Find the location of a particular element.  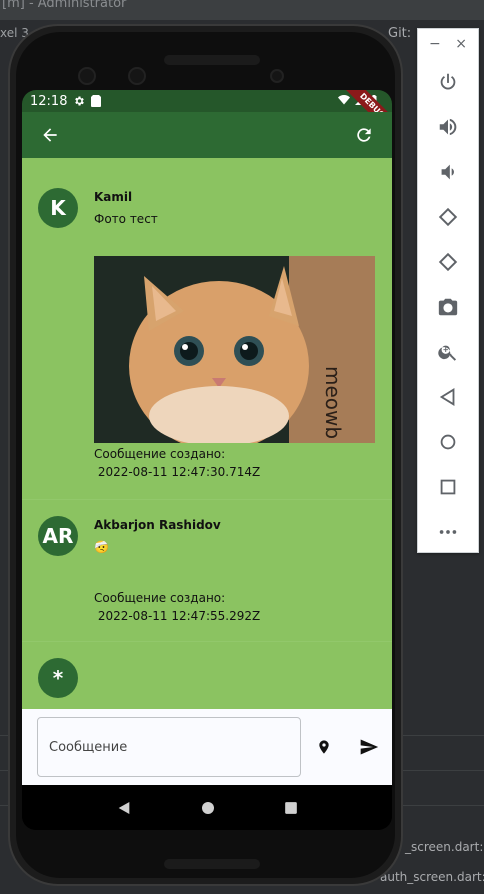

emulator-toolbar: − × is located at coordinates (448, 290).